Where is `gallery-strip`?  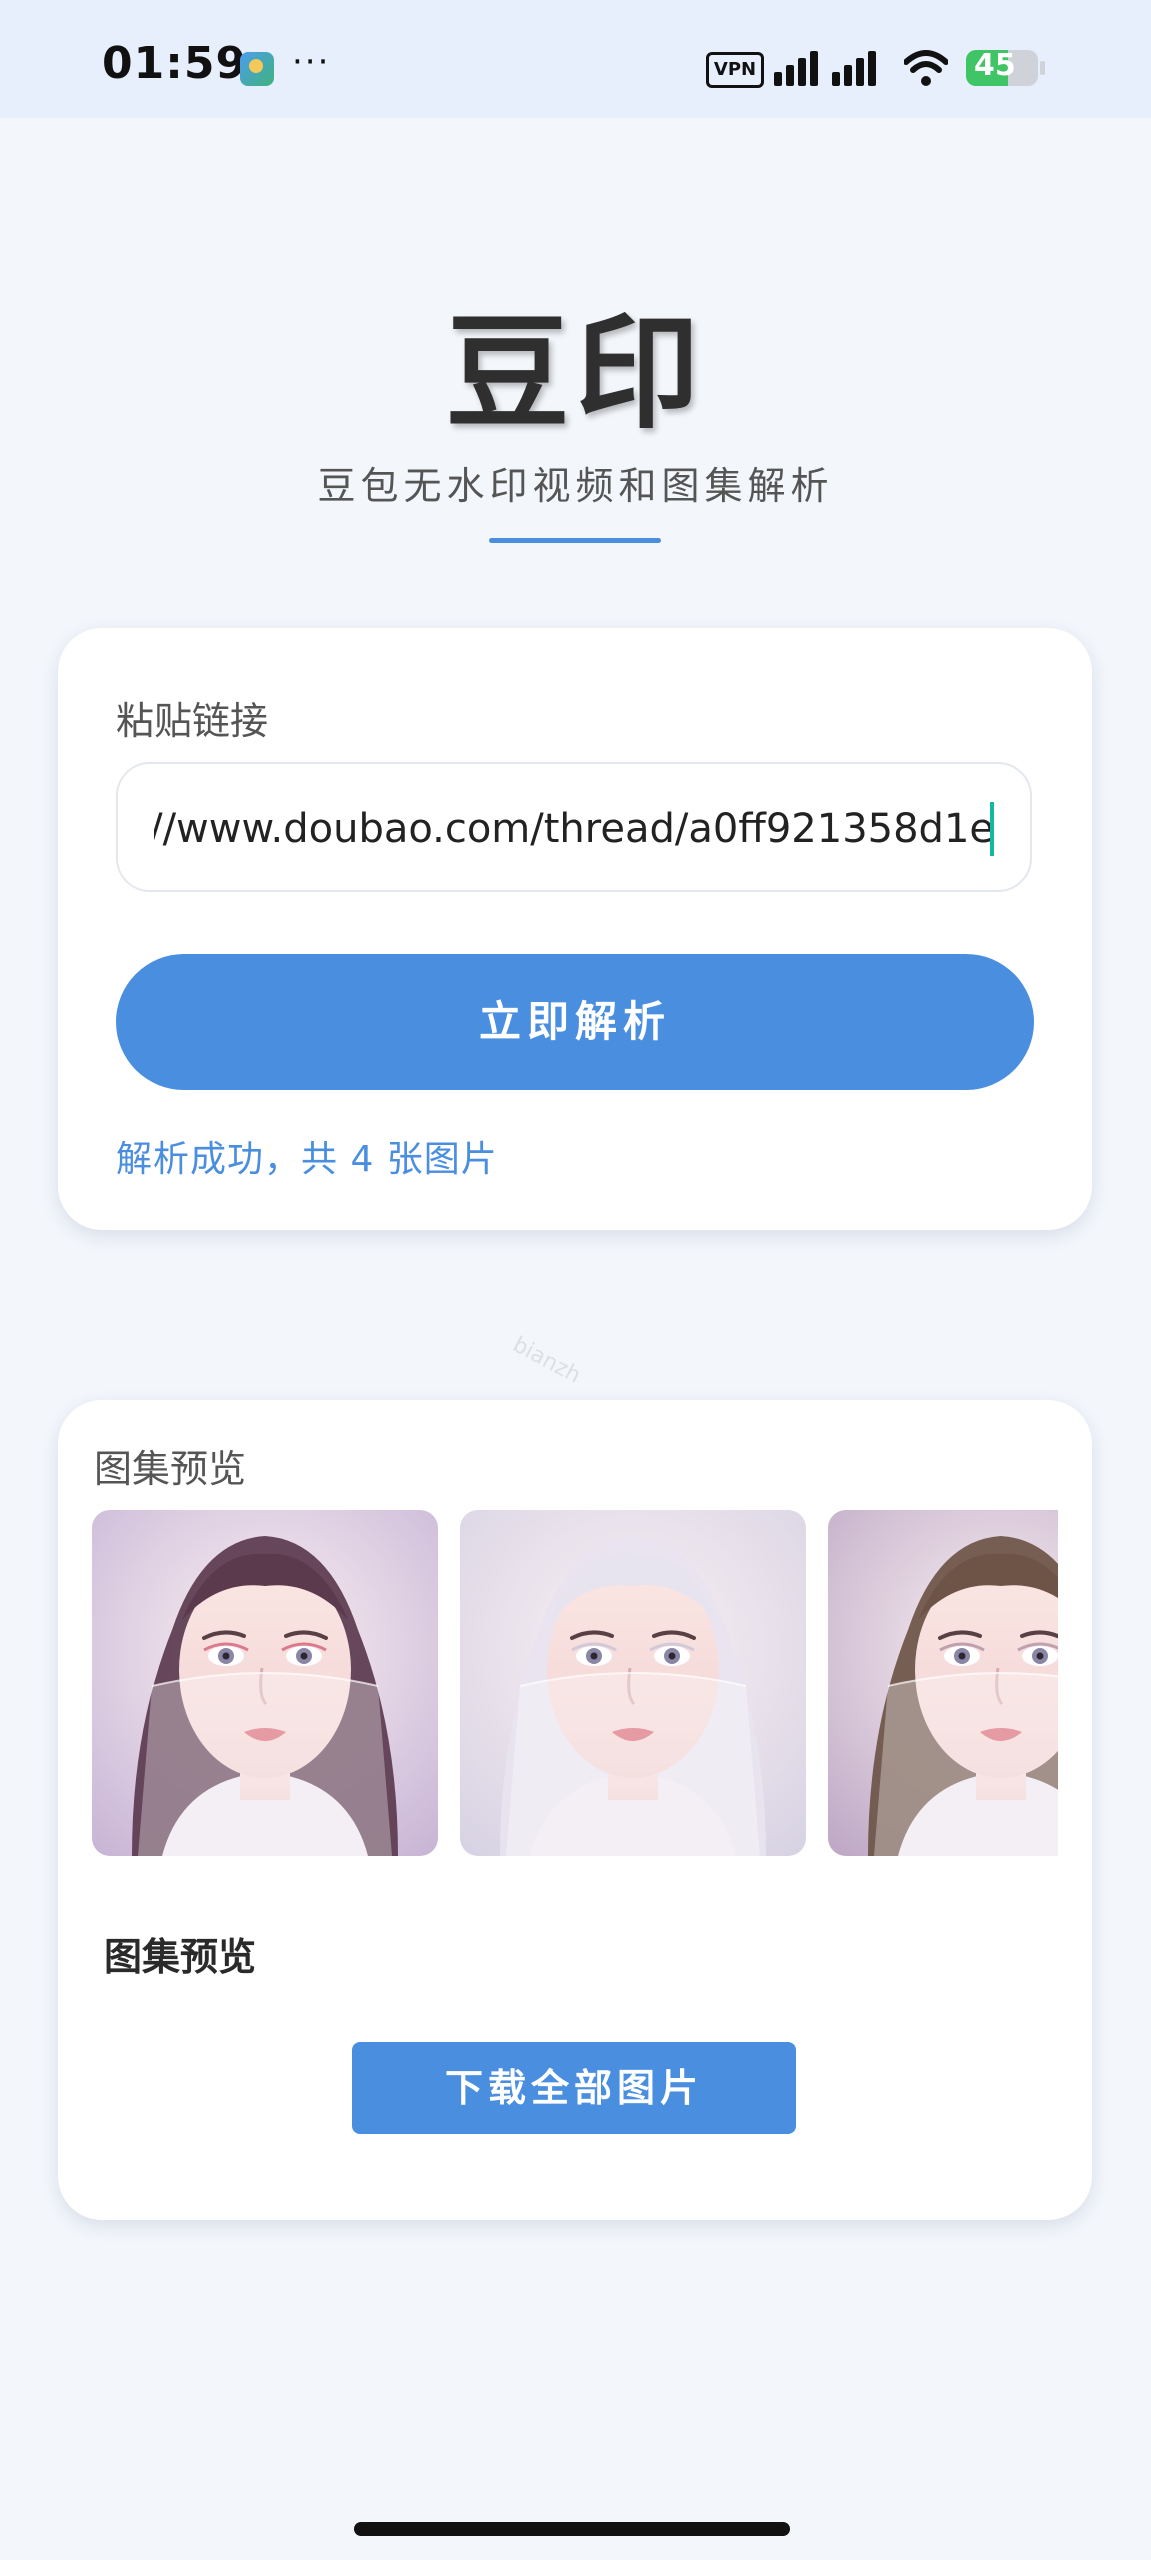 gallery-strip is located at coordinates (575, 1683).